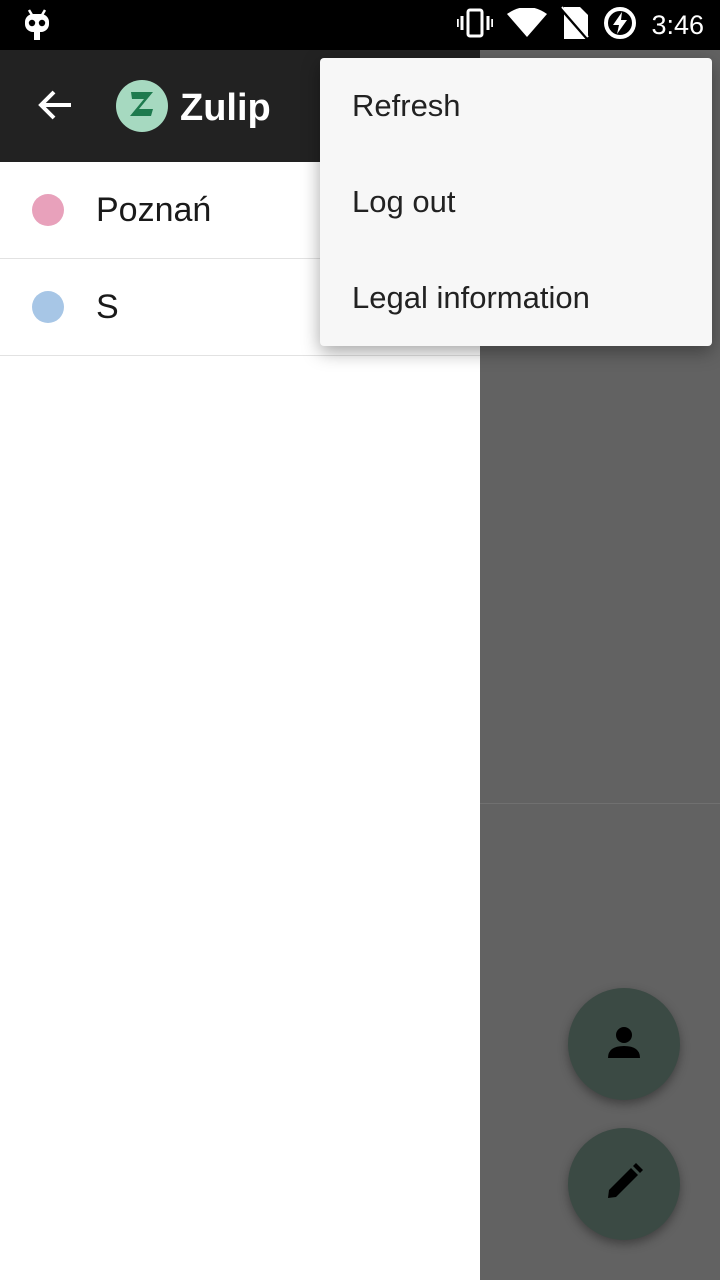  I want to click on arrow-back-icon, so click(55, 107).